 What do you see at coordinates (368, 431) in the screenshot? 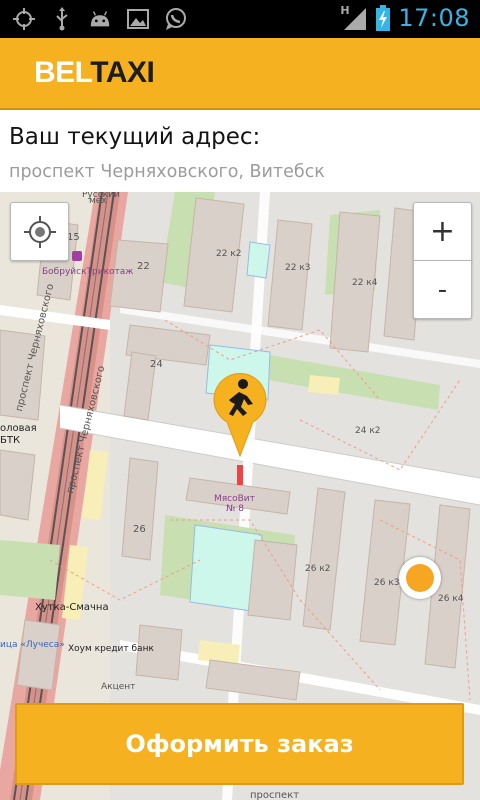
I see `building-number: 24 к2` at bounding box center [368, 431].